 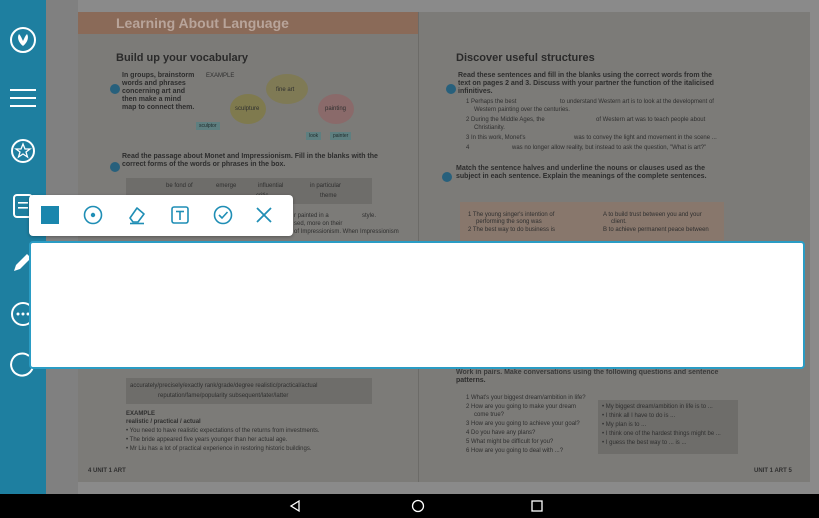 I want to click on word-box-item: theme, so click(x=328, y=196).